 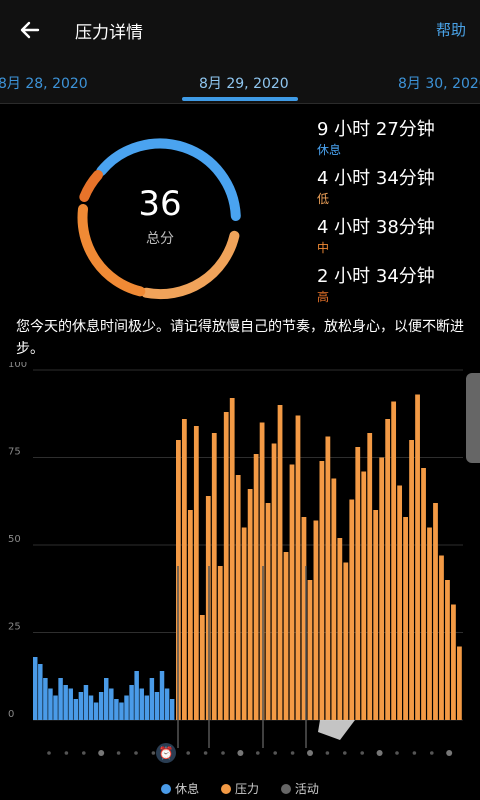 I want to click on legend-rest: 休息, so click(x=180, y=788).